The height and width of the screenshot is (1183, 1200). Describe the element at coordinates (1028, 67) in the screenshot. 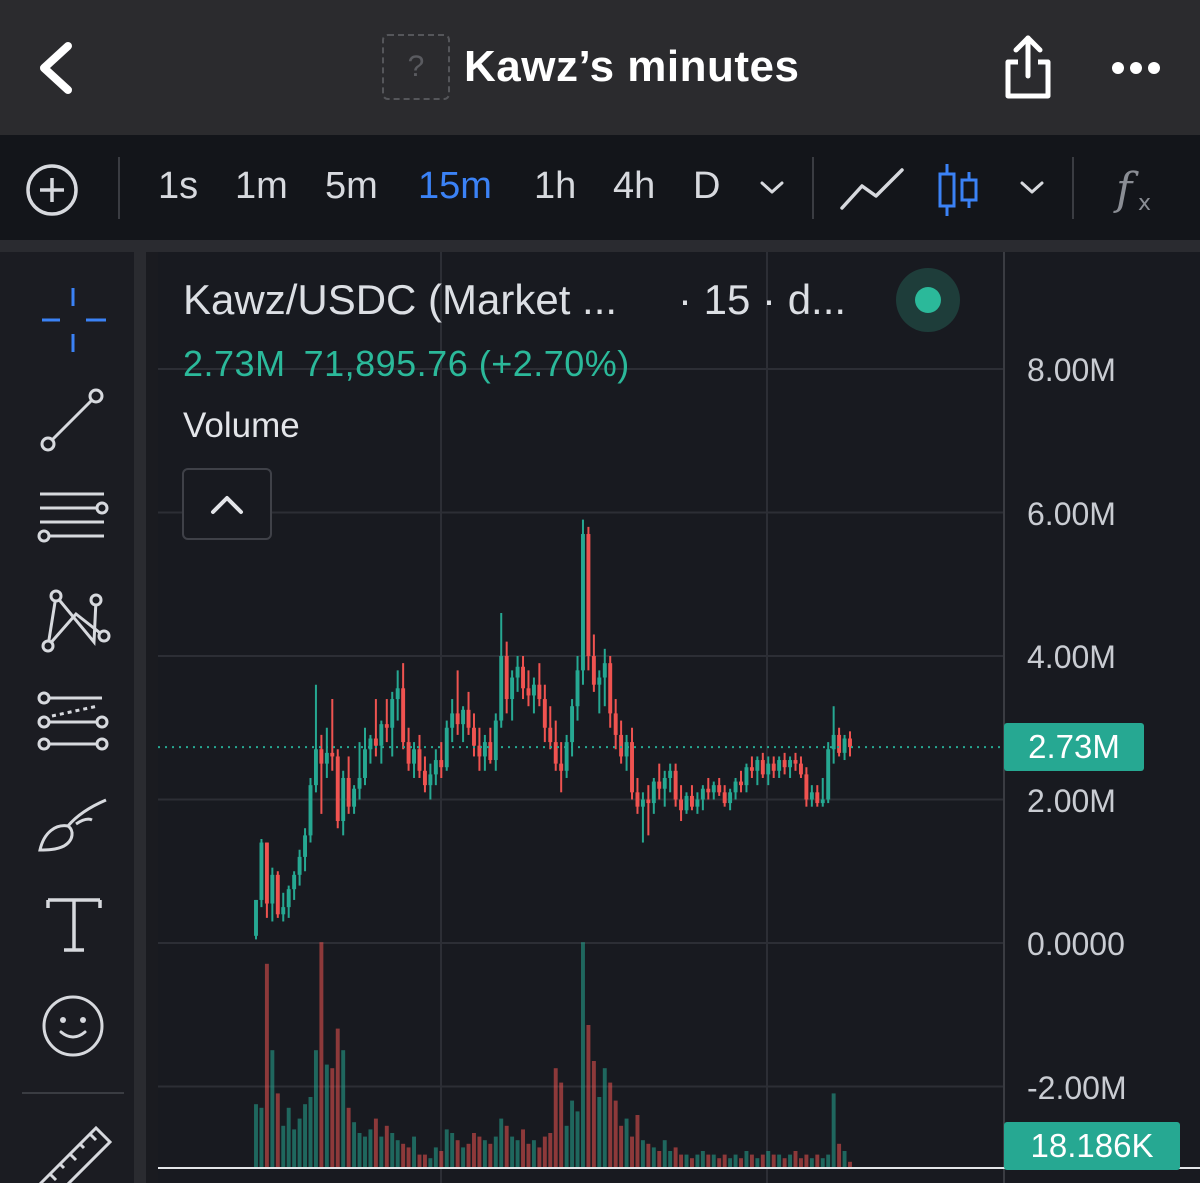

I see `share-button` at that location.